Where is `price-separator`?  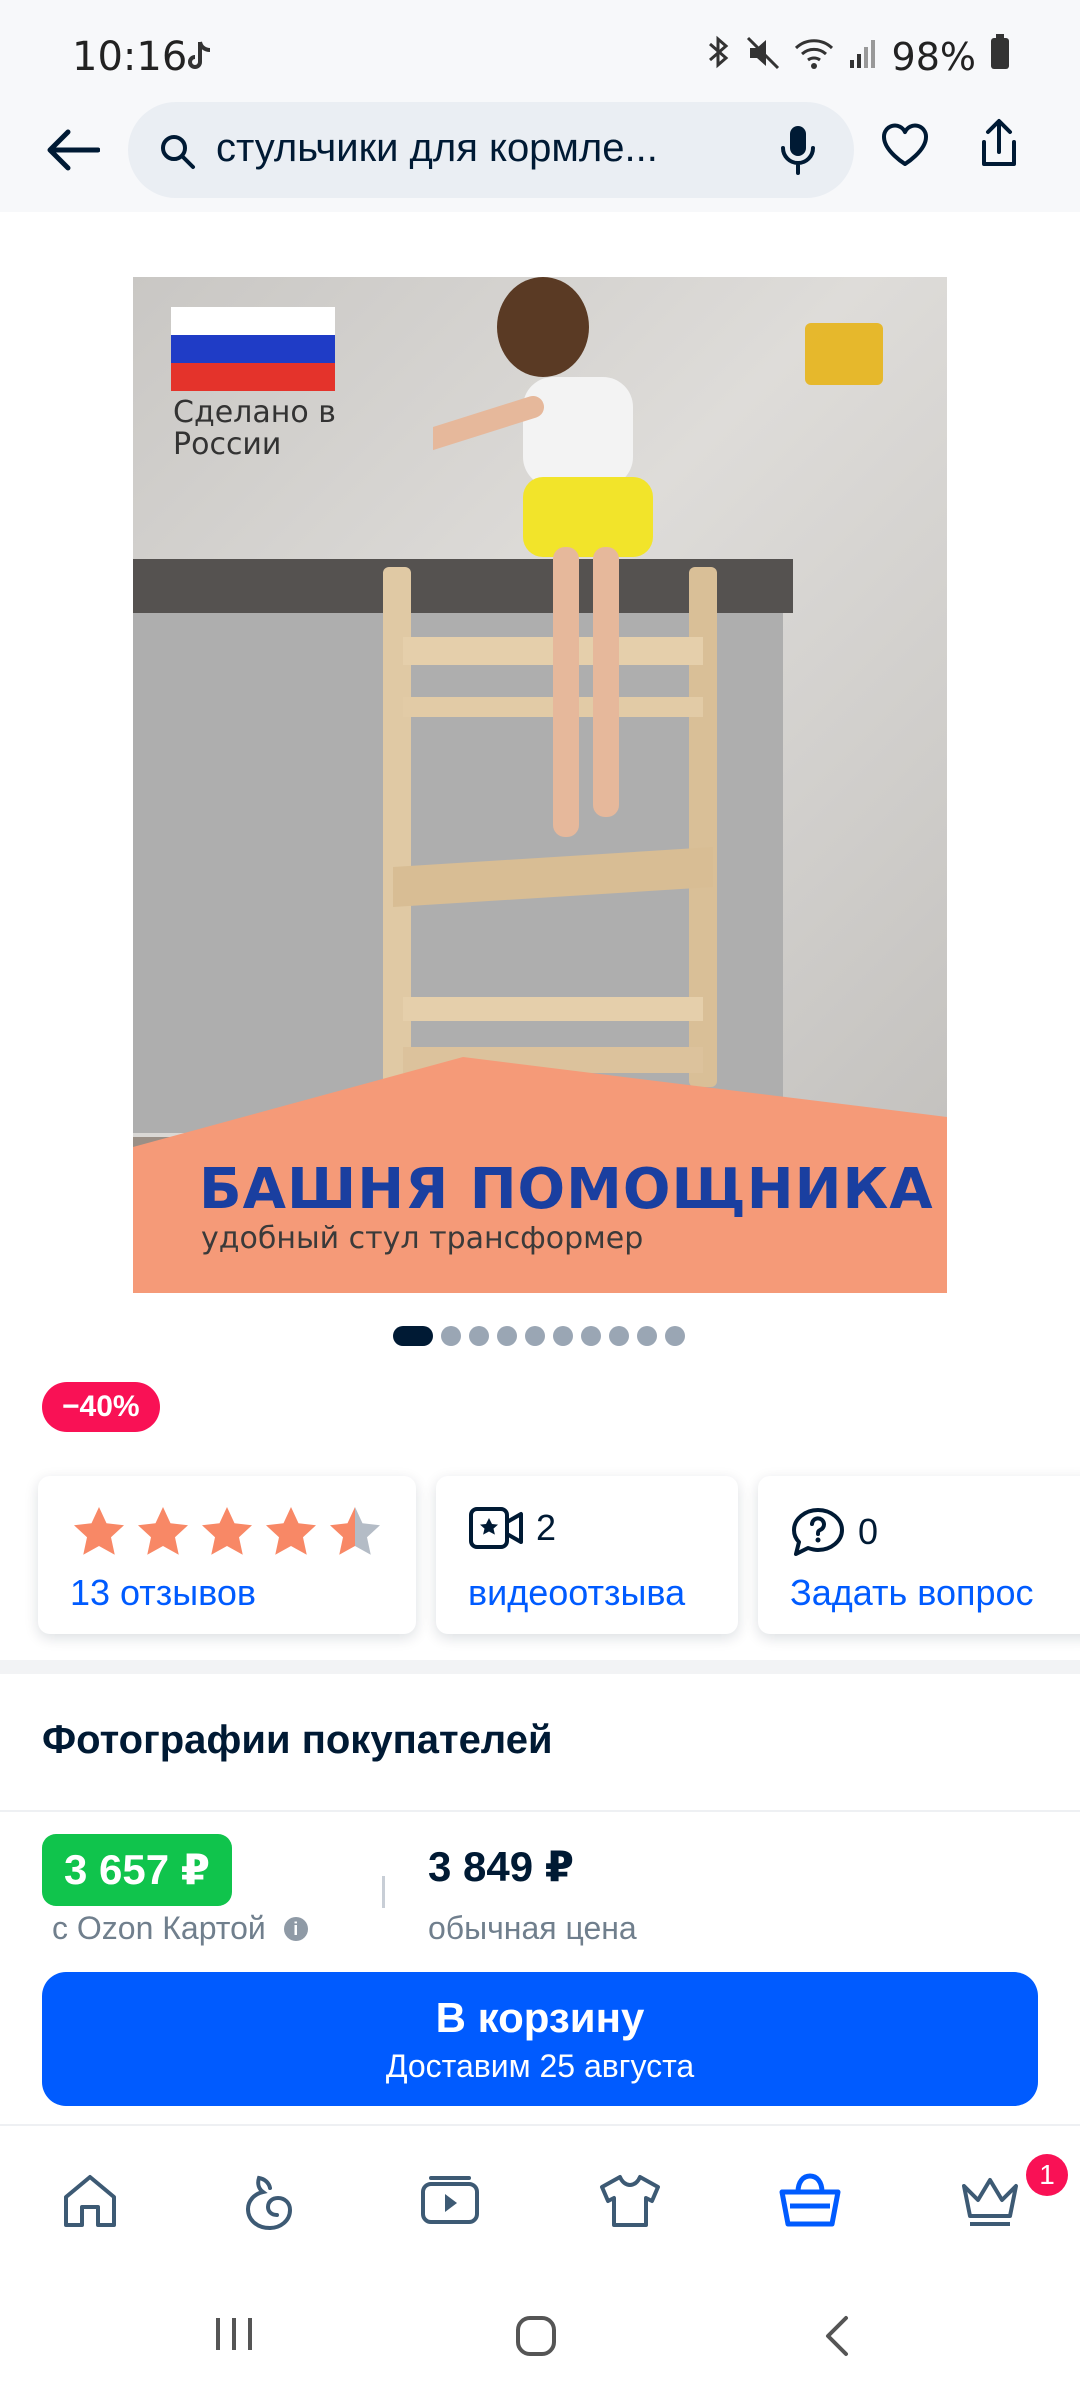 price-separator is located at coordinates (383, 1892).